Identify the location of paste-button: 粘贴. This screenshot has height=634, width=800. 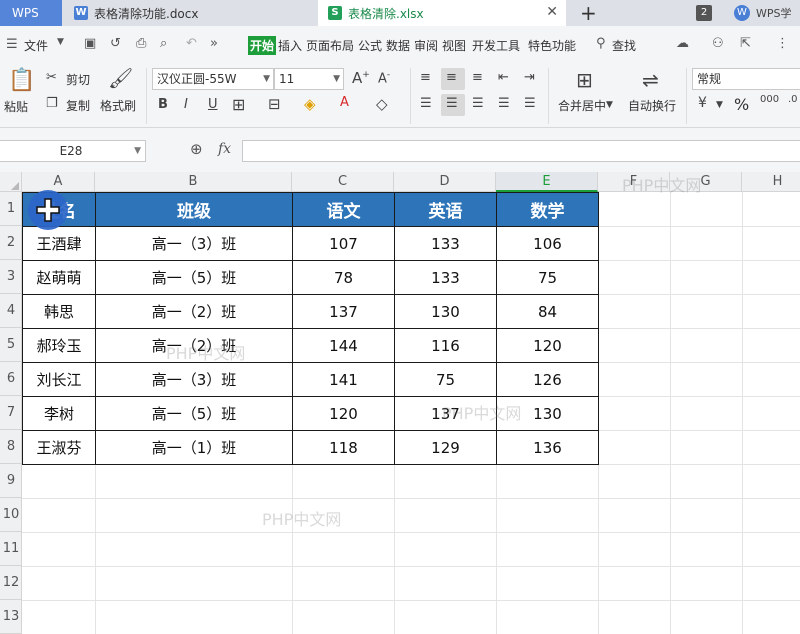
(16, 106).